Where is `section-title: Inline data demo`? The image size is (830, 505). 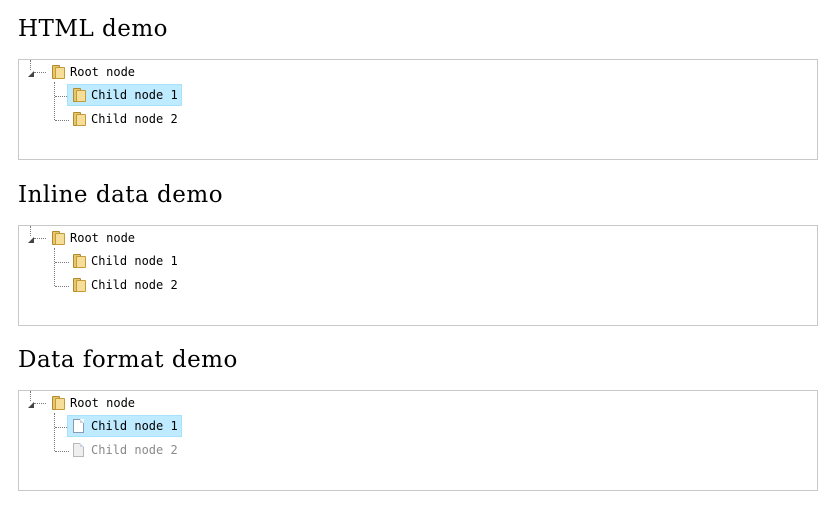
section-title: Inline data demo is located at coordinates (121, 195).